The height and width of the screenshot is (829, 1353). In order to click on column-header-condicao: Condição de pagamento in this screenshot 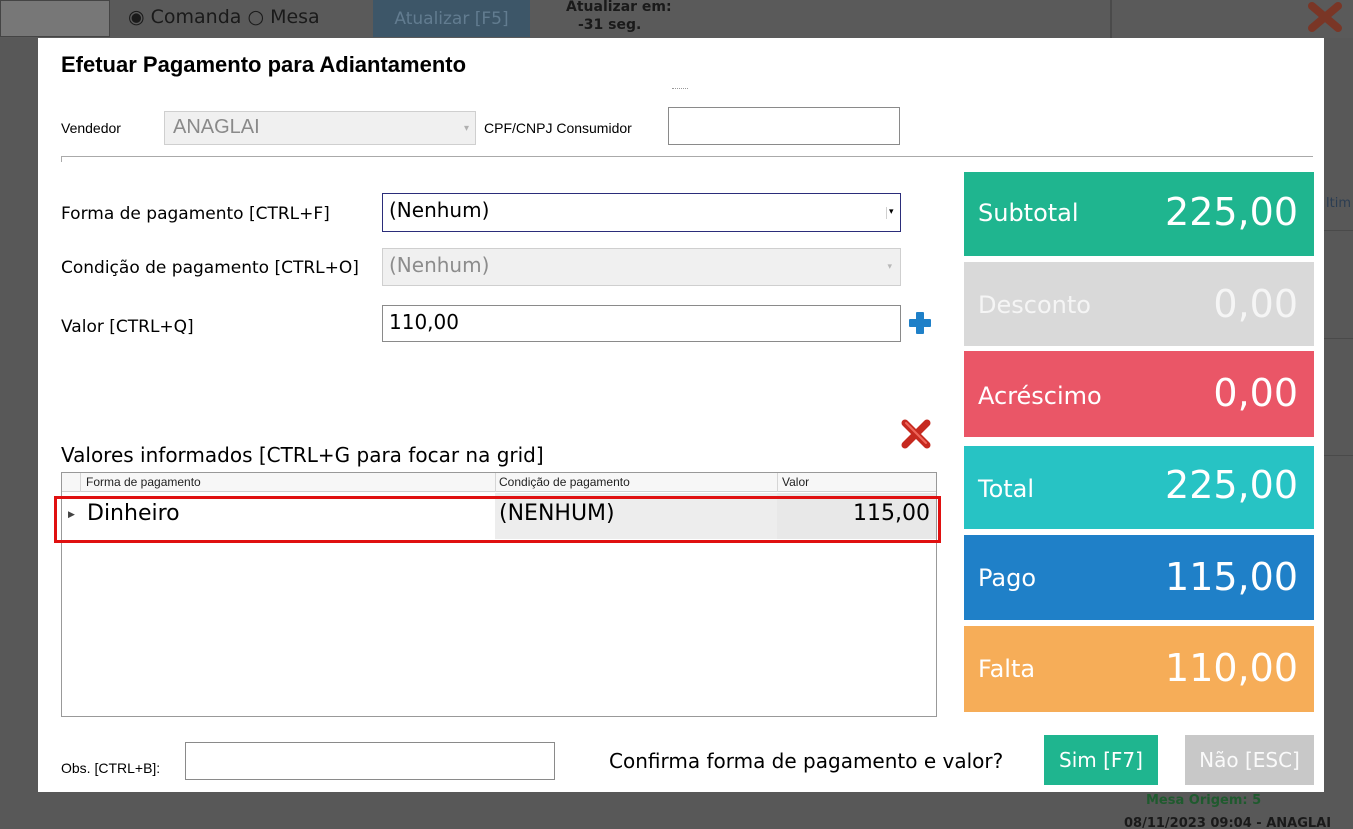, I will do `click(564, 483)`.